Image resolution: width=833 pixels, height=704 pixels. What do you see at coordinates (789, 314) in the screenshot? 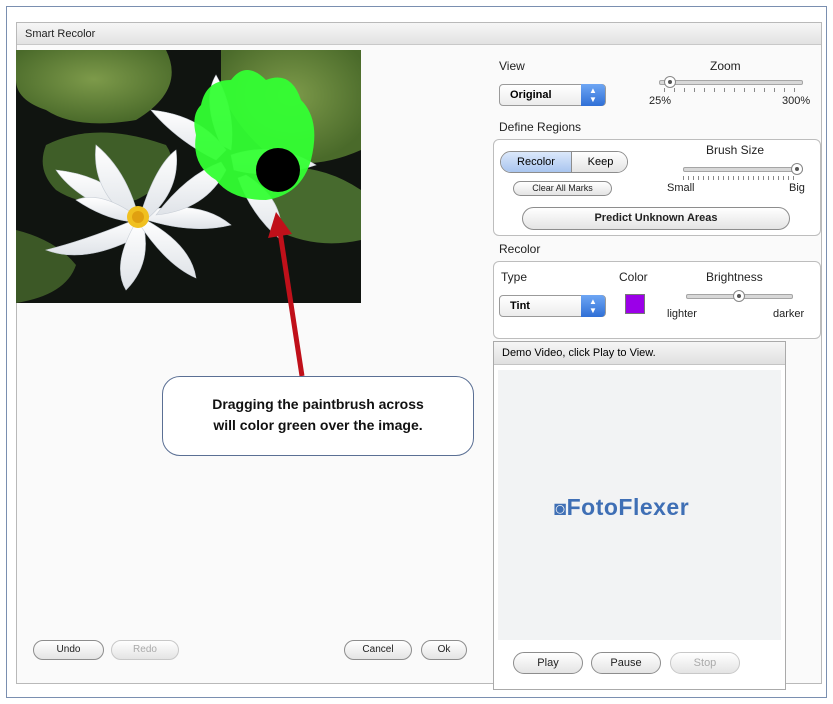
I see `brightness-darker-label: darker` at bounding box center [789, 314].